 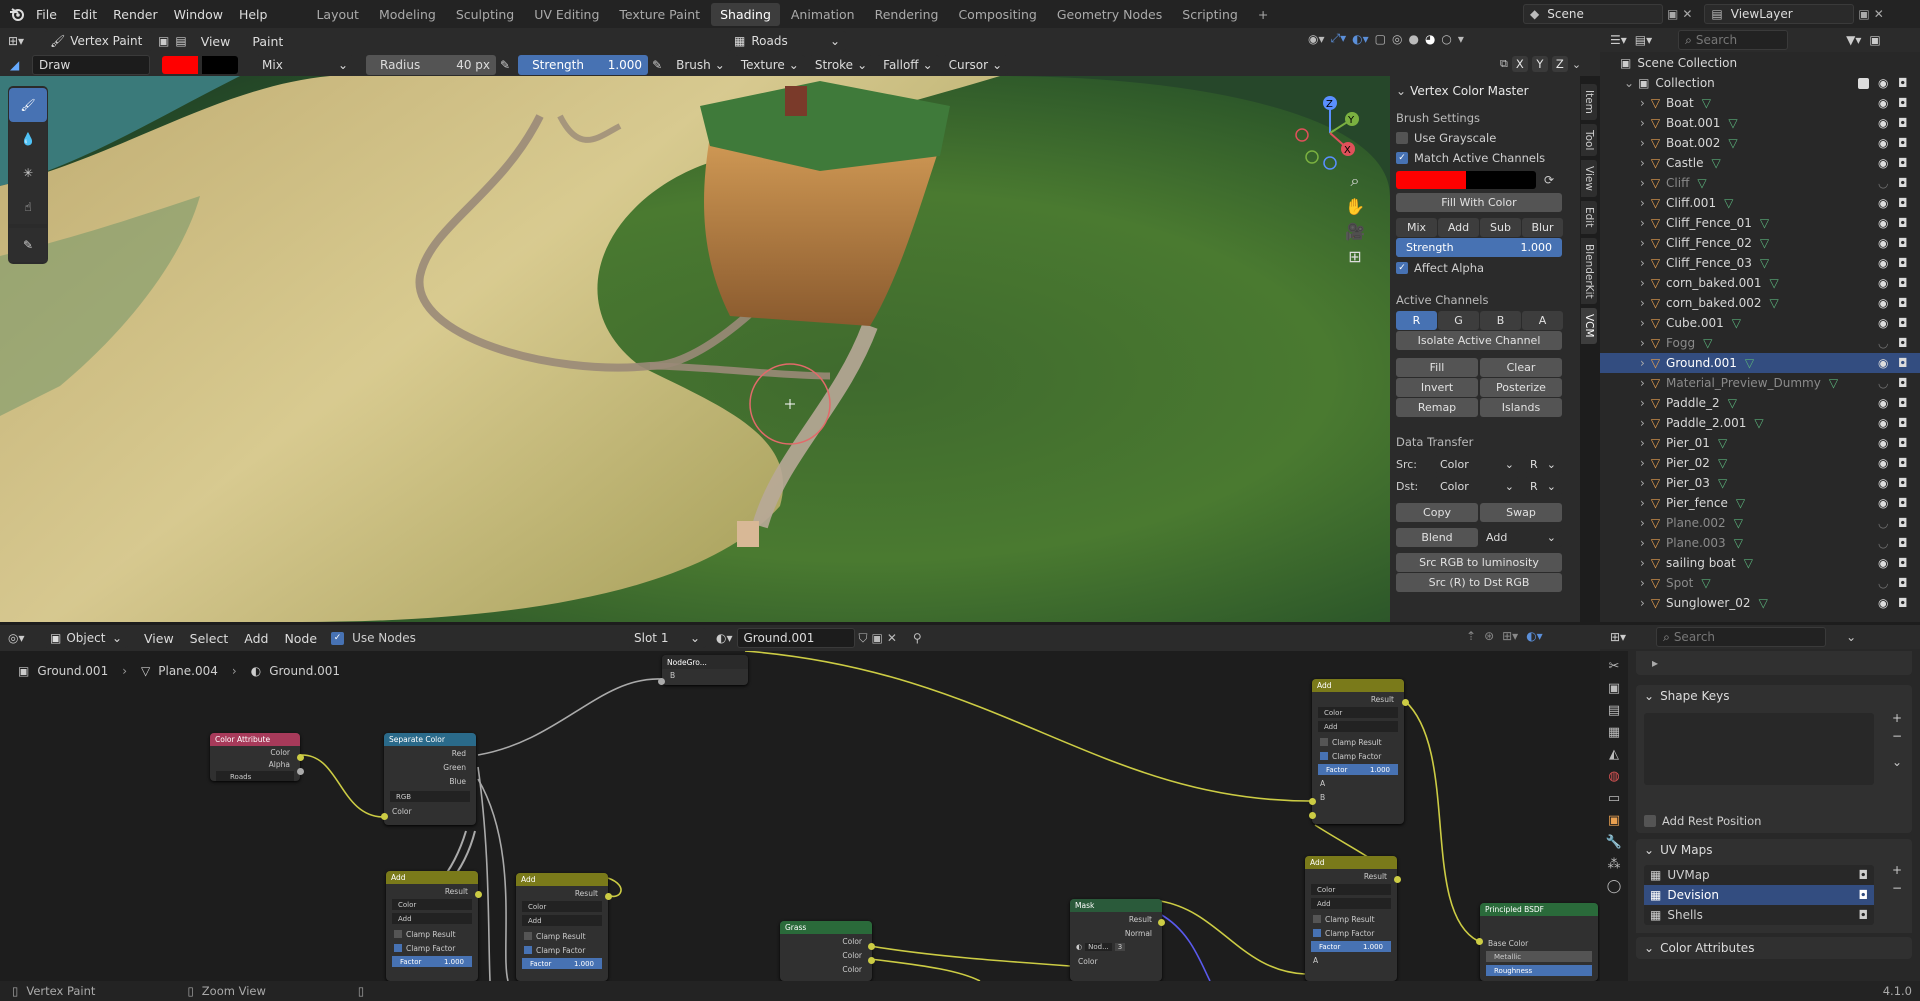 I want to click on outliner-item: › ▽ Plane.003 ▽ ◡ ◘, so click(x=1760, y=543).